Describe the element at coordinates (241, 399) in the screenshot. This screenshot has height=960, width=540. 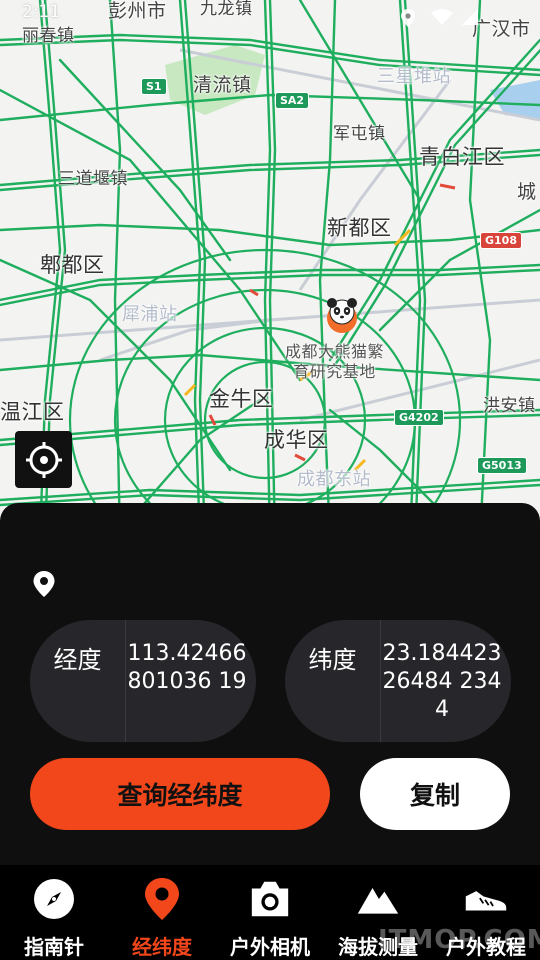
I see `map-label: 金牛区` at that location.